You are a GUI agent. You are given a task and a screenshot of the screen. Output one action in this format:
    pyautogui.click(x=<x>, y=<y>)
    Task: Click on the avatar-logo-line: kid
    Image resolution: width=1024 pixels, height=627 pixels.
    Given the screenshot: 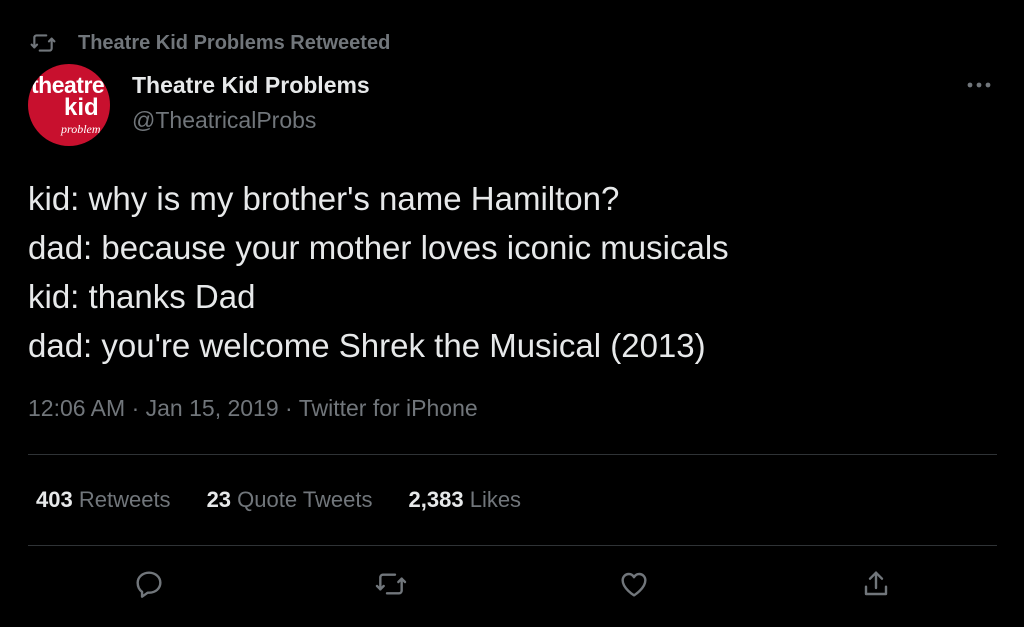 What is the action you would take?
    pyautogui.click(x=81, y=107)
    